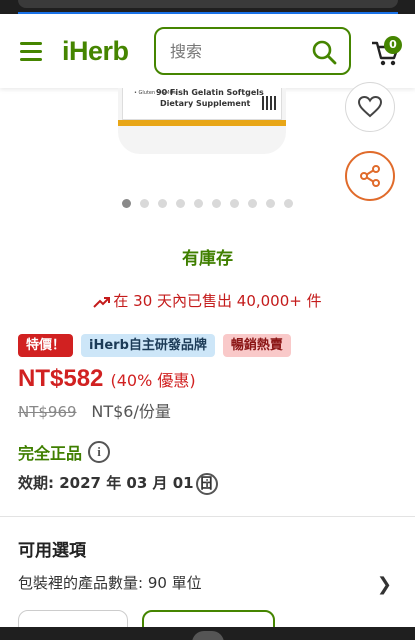 Image resolution: width=415 pixels, height=640 pixels. I want to click on bestseller-badge: 暢銷熱賣, so click(256, 345).